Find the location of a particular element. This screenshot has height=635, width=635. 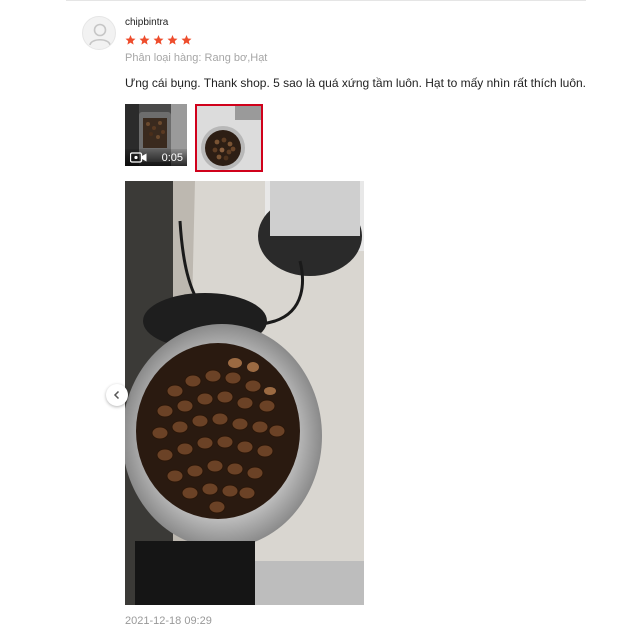

user-placeholder-icon is located at coordinates (100, 34).